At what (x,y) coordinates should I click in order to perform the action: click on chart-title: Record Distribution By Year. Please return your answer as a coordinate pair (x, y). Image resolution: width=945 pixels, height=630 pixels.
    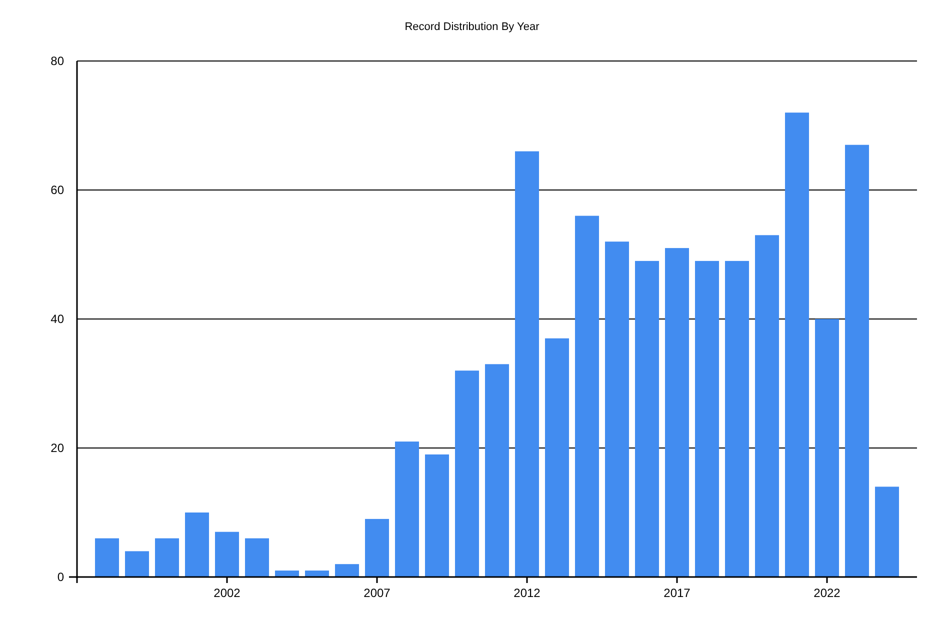
    Looking at the image, I should click on (472, 27).